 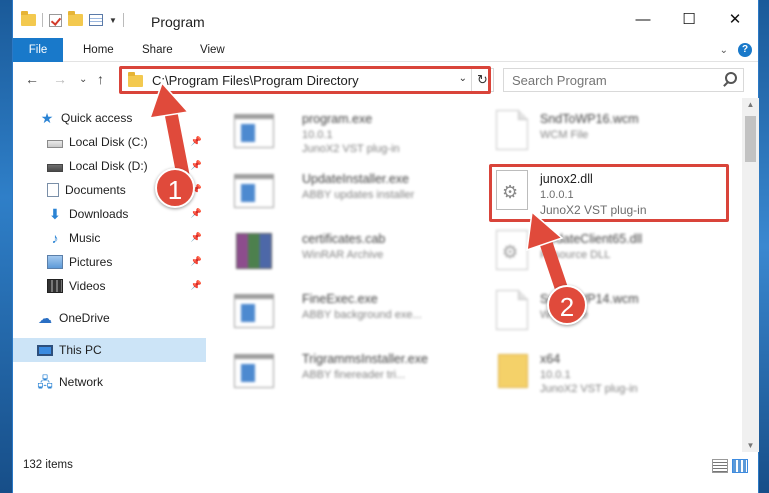 What do you see at coordinates (75, 18) in the screenshot?
I see `new-folder-icon` at bounding box center [75, 18].